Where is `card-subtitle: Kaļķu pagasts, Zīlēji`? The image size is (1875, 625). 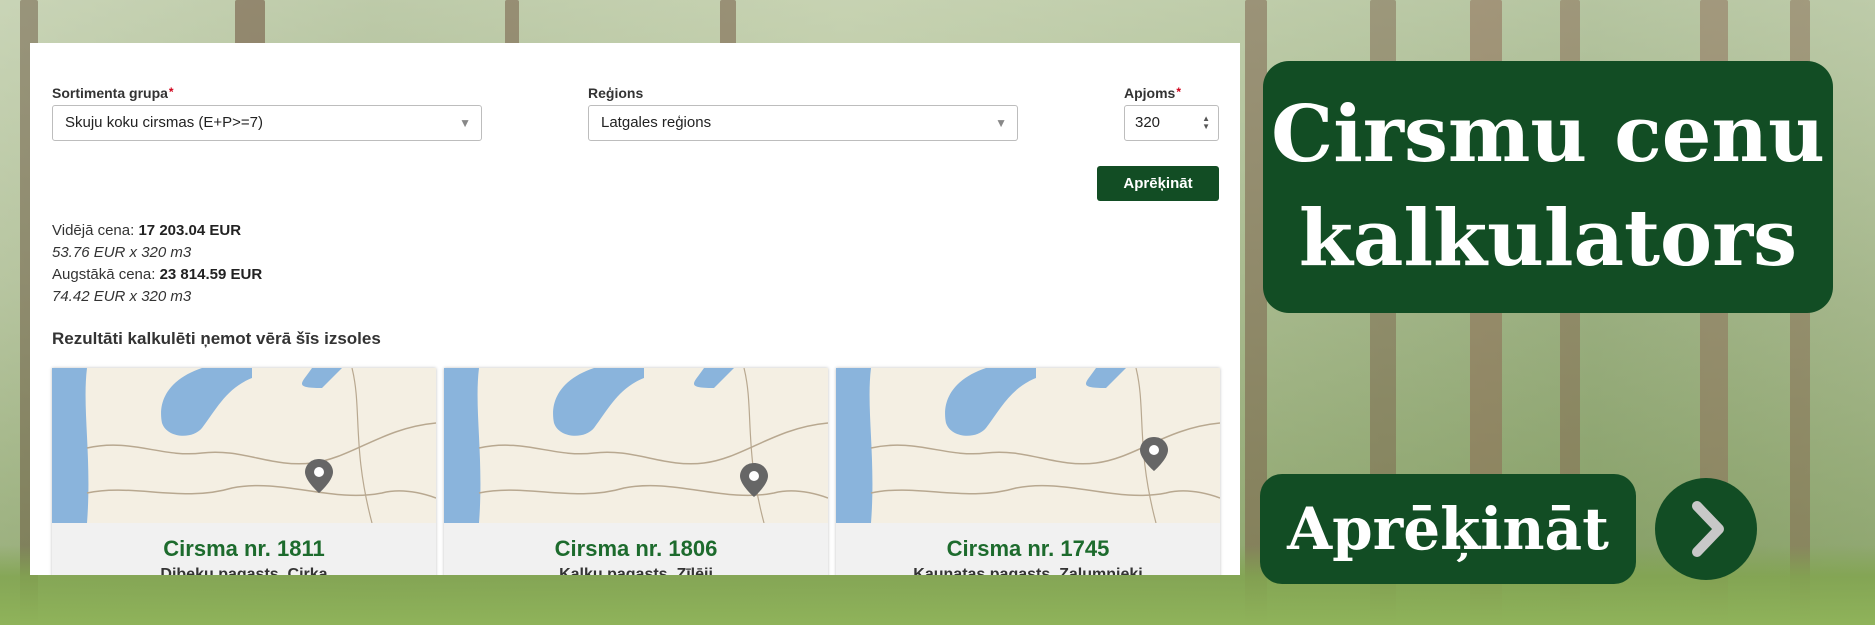 card-subtitle: Kaļķu pagasts, Zīlēji is located at coordinates (636, 570).